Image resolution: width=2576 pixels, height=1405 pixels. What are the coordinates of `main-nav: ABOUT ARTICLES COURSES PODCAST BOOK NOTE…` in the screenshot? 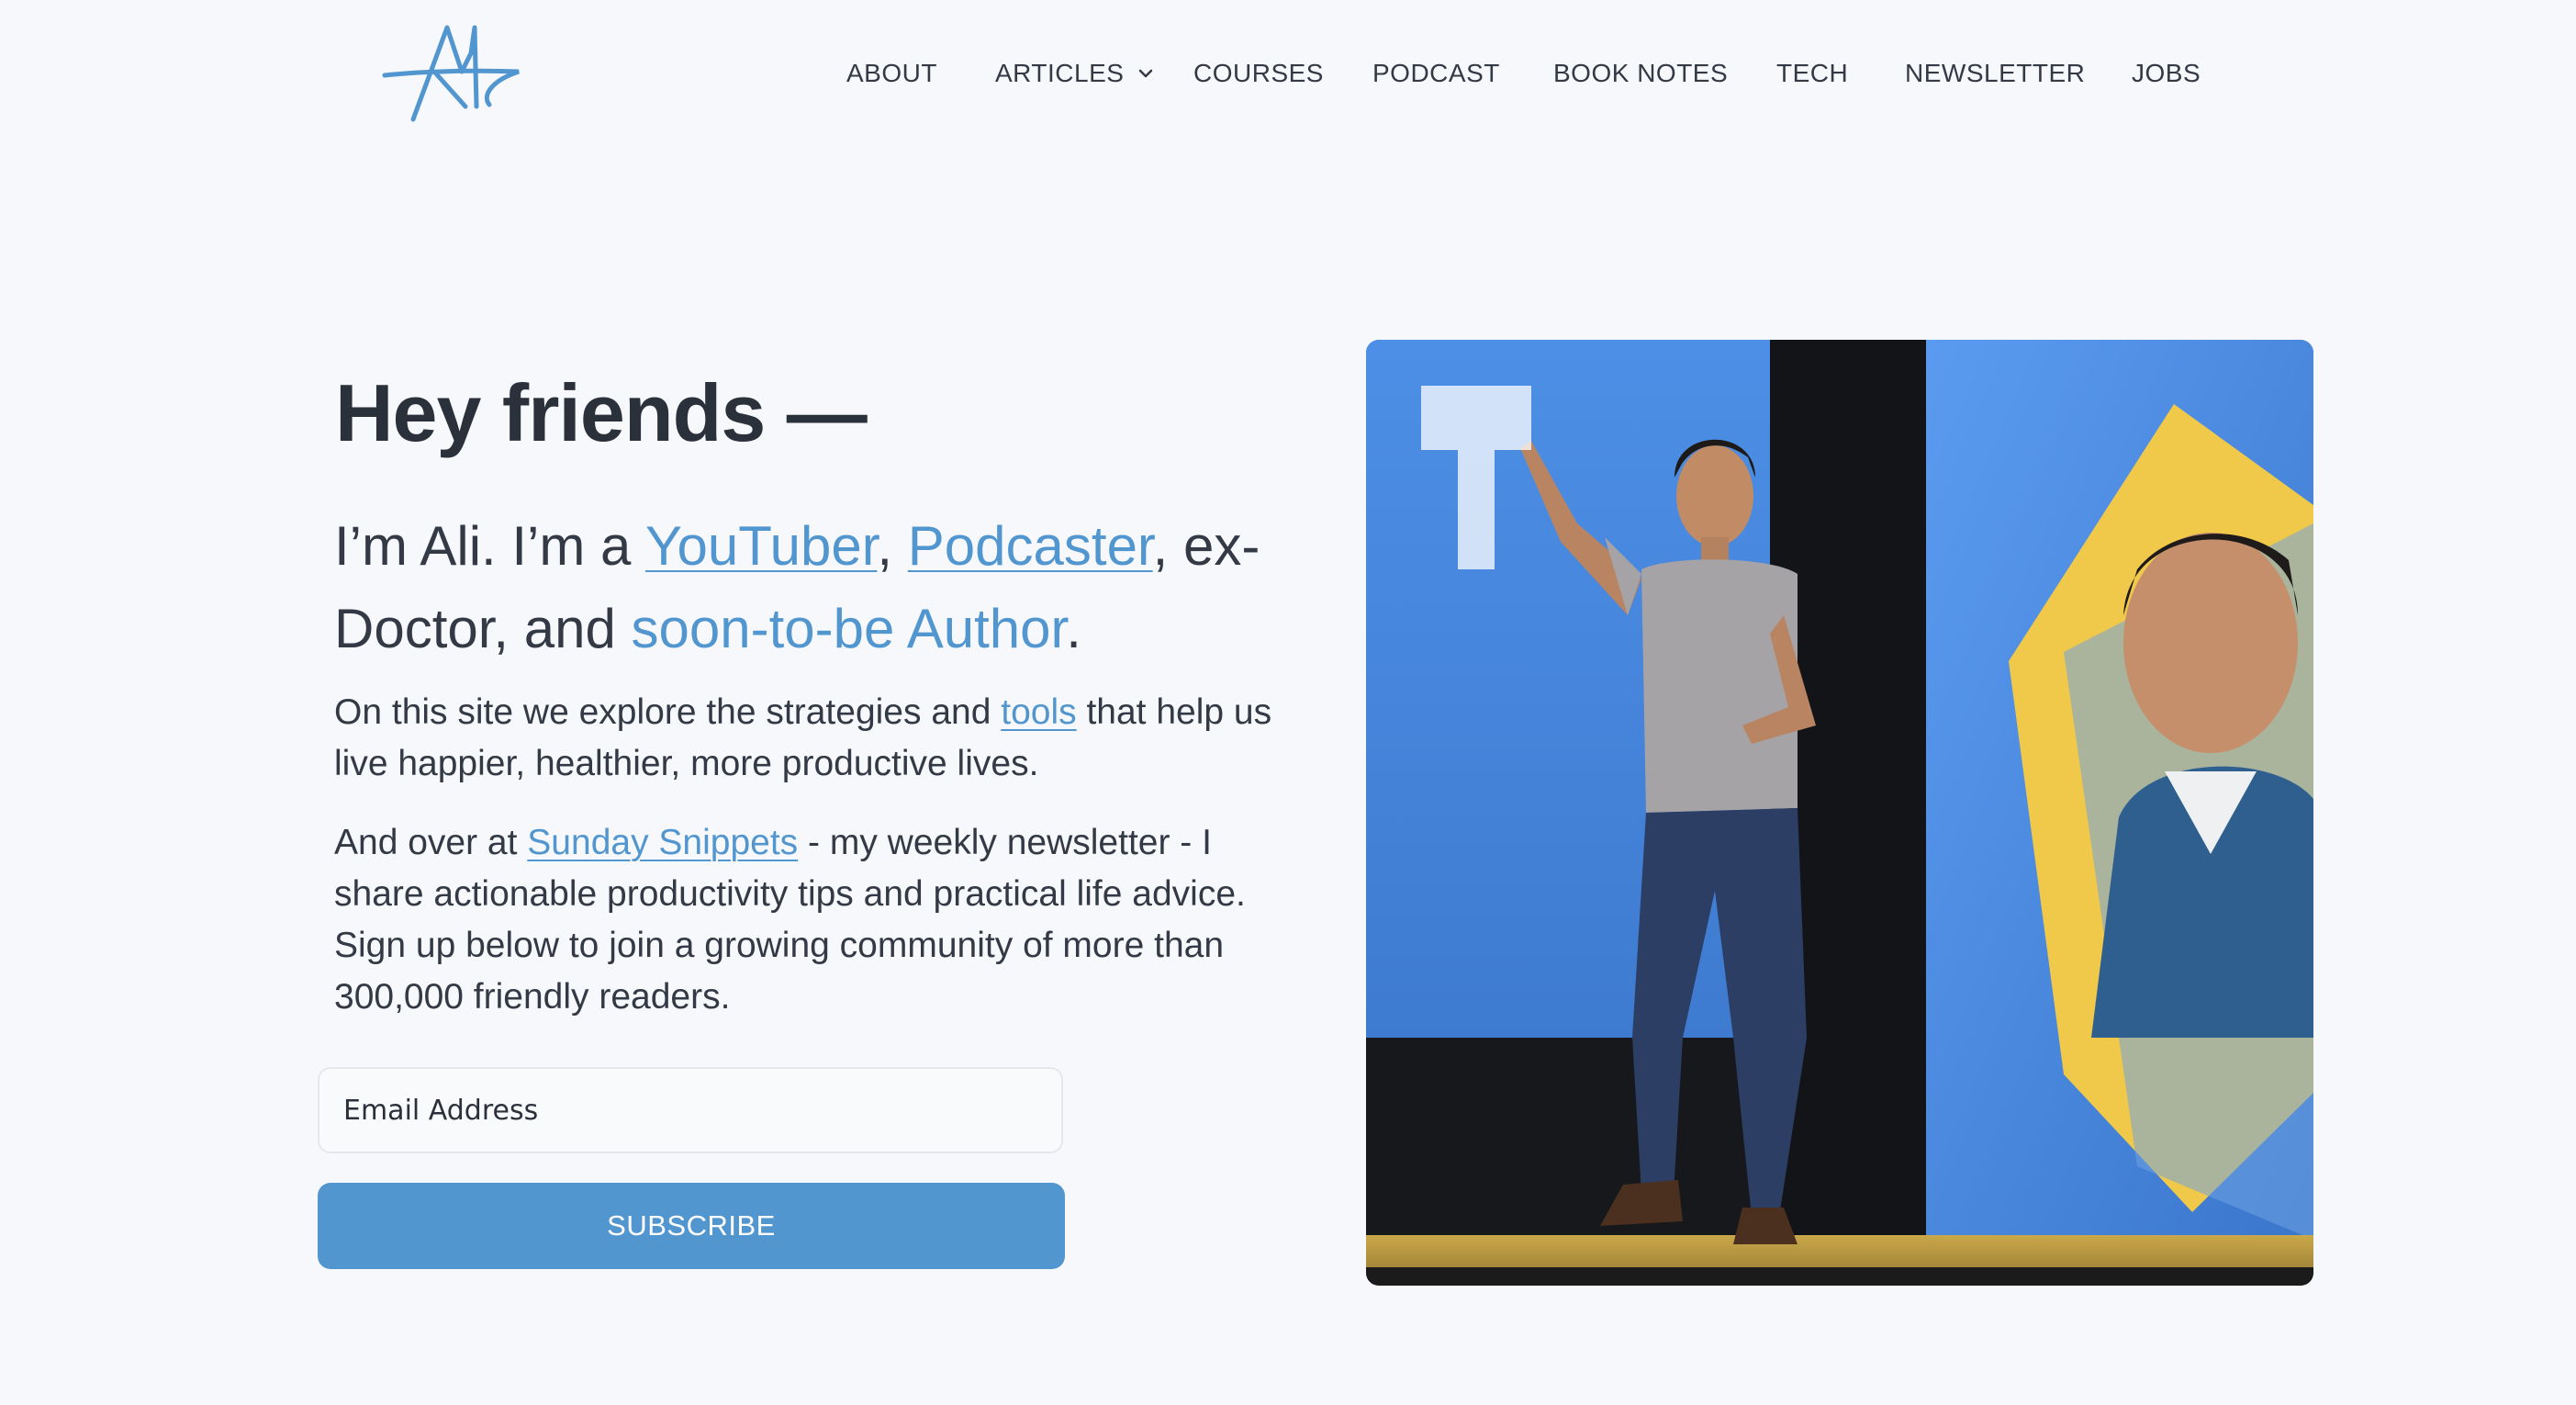 It's located at (1288, 73).